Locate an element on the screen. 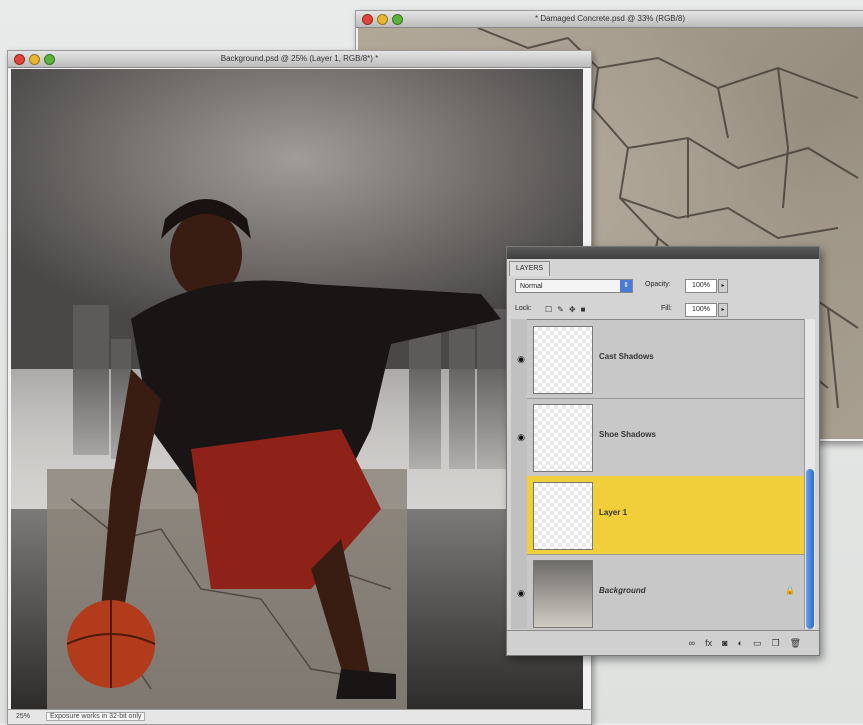 The width and height of the screenshot is (863, 725). blend-row: Normal ⇕ Opacity: 100% ▸ is located at coordinates (663, 287).